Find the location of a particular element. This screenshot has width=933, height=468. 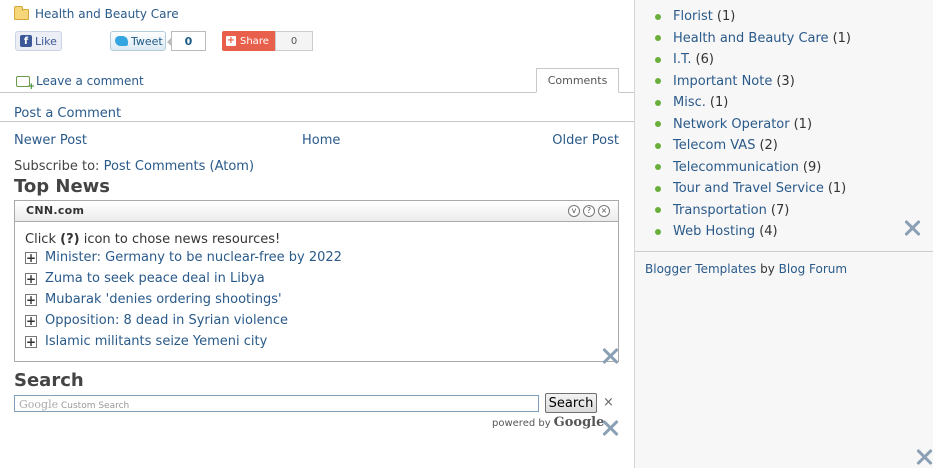

chevron-down-icon: v is located at coordinates (574, 211).